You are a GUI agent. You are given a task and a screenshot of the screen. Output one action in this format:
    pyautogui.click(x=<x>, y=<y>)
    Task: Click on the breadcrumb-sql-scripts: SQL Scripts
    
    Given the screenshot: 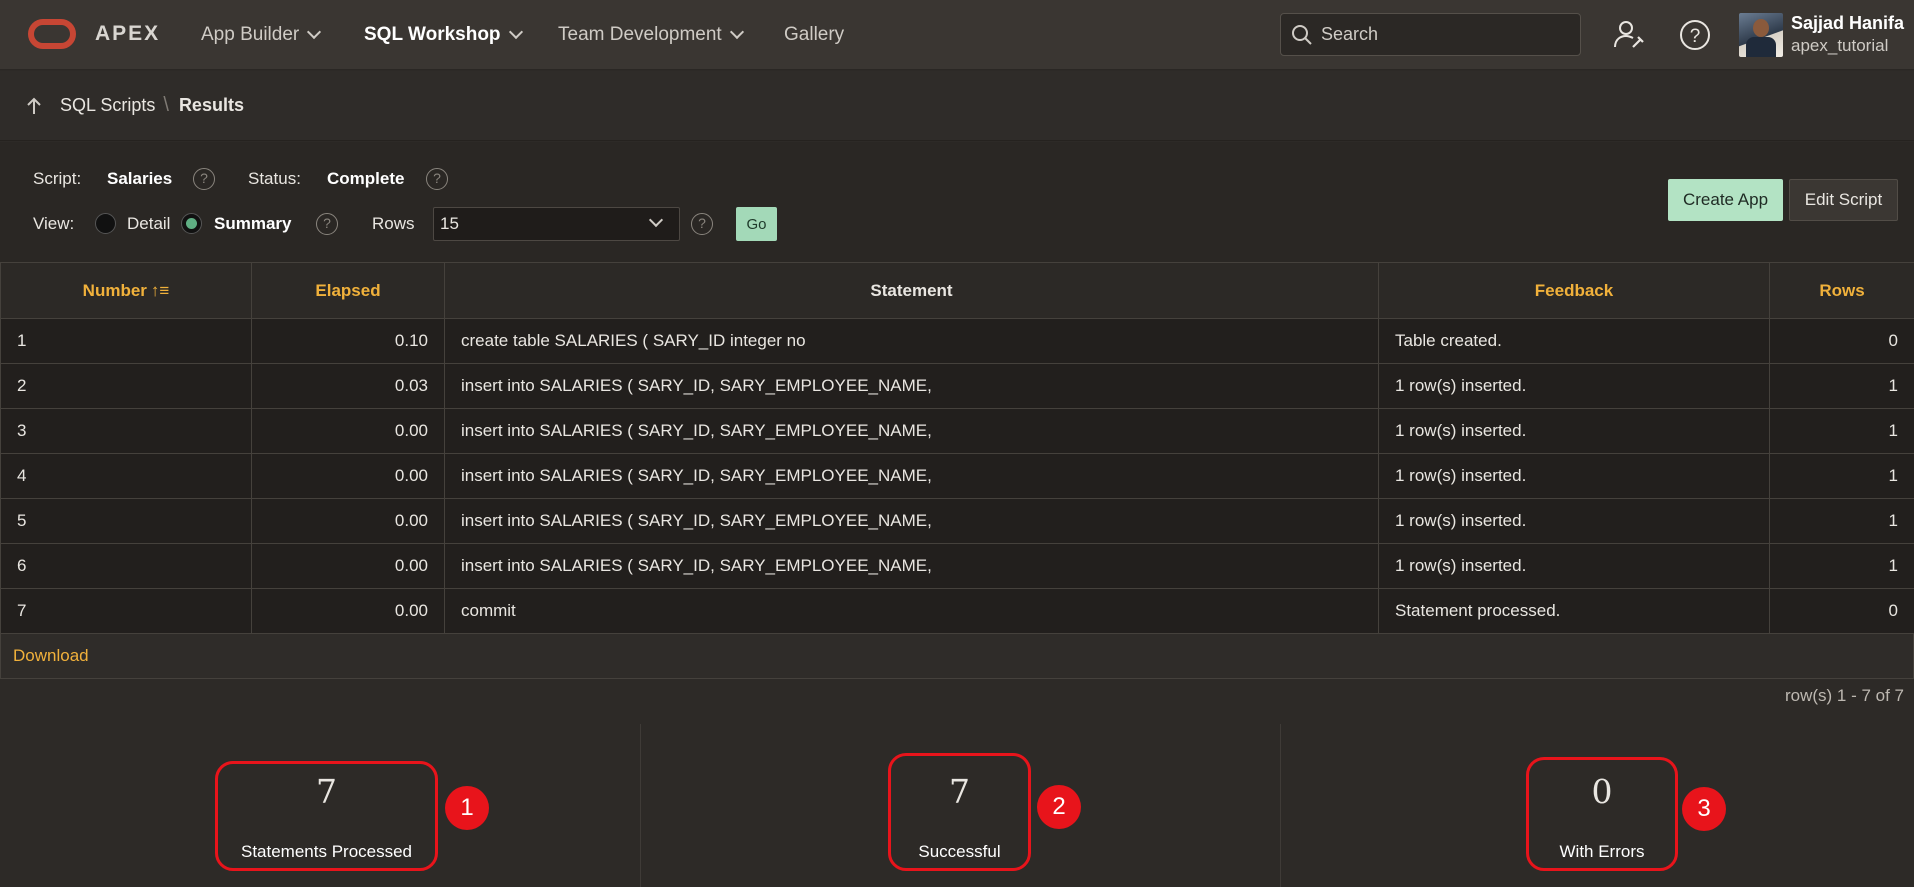 What is the action you would take?
    pyautogui.click(x=107, y=105)
    